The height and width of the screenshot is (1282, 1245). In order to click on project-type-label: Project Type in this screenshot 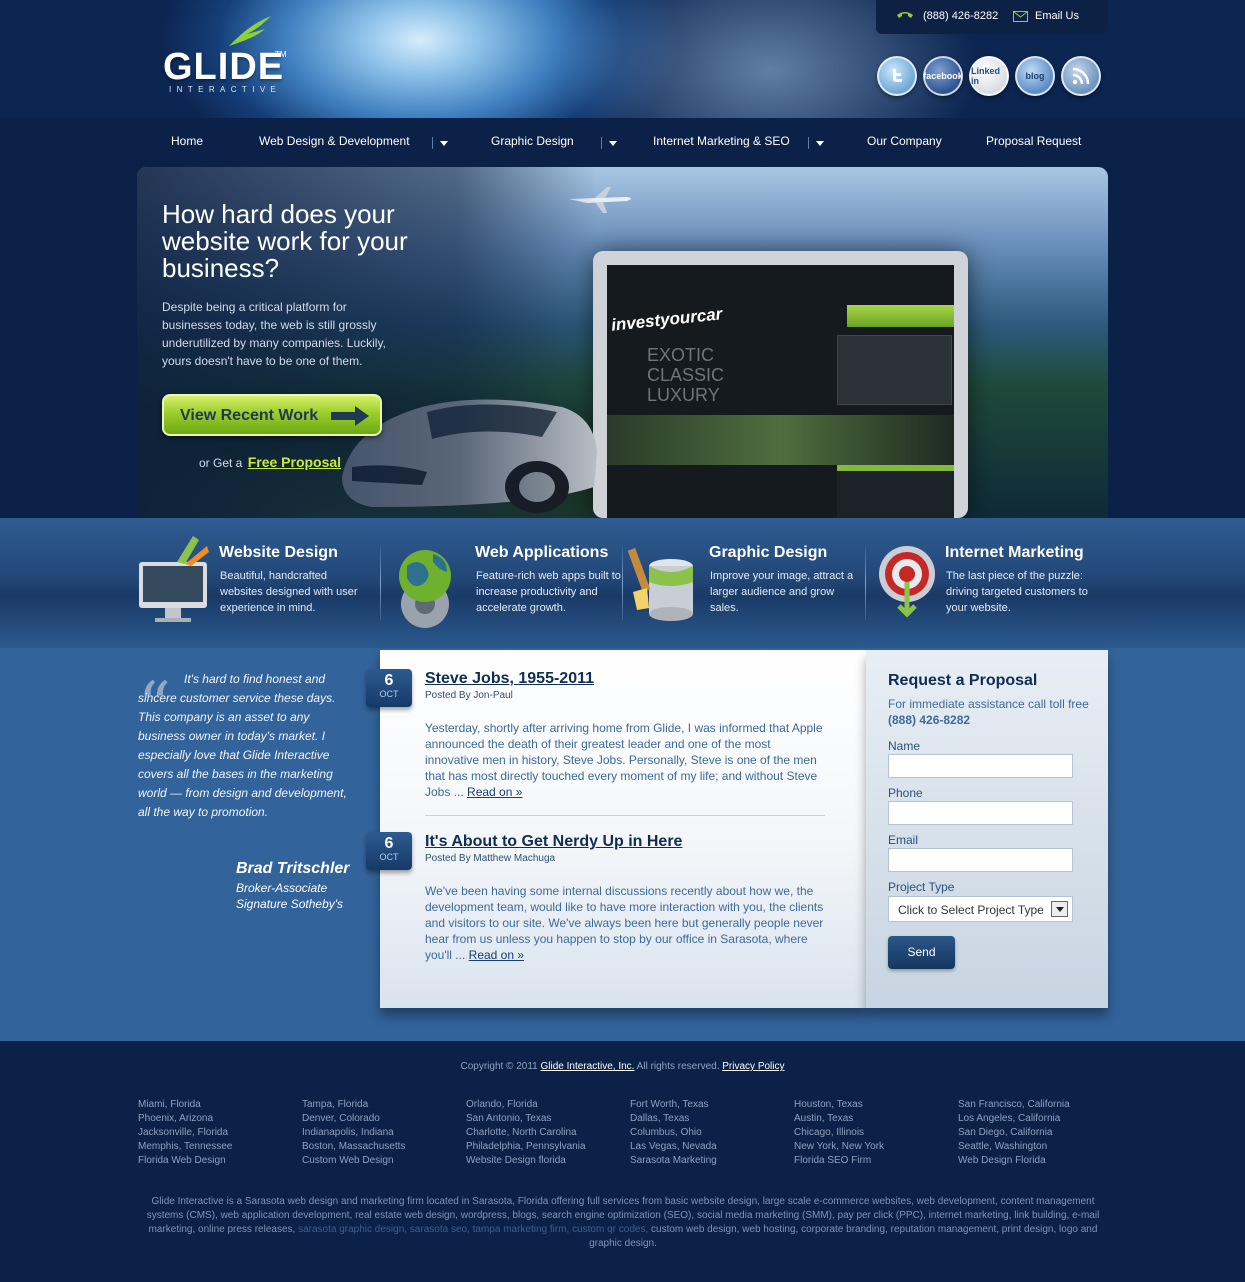, I will do `click(921, 887)`.